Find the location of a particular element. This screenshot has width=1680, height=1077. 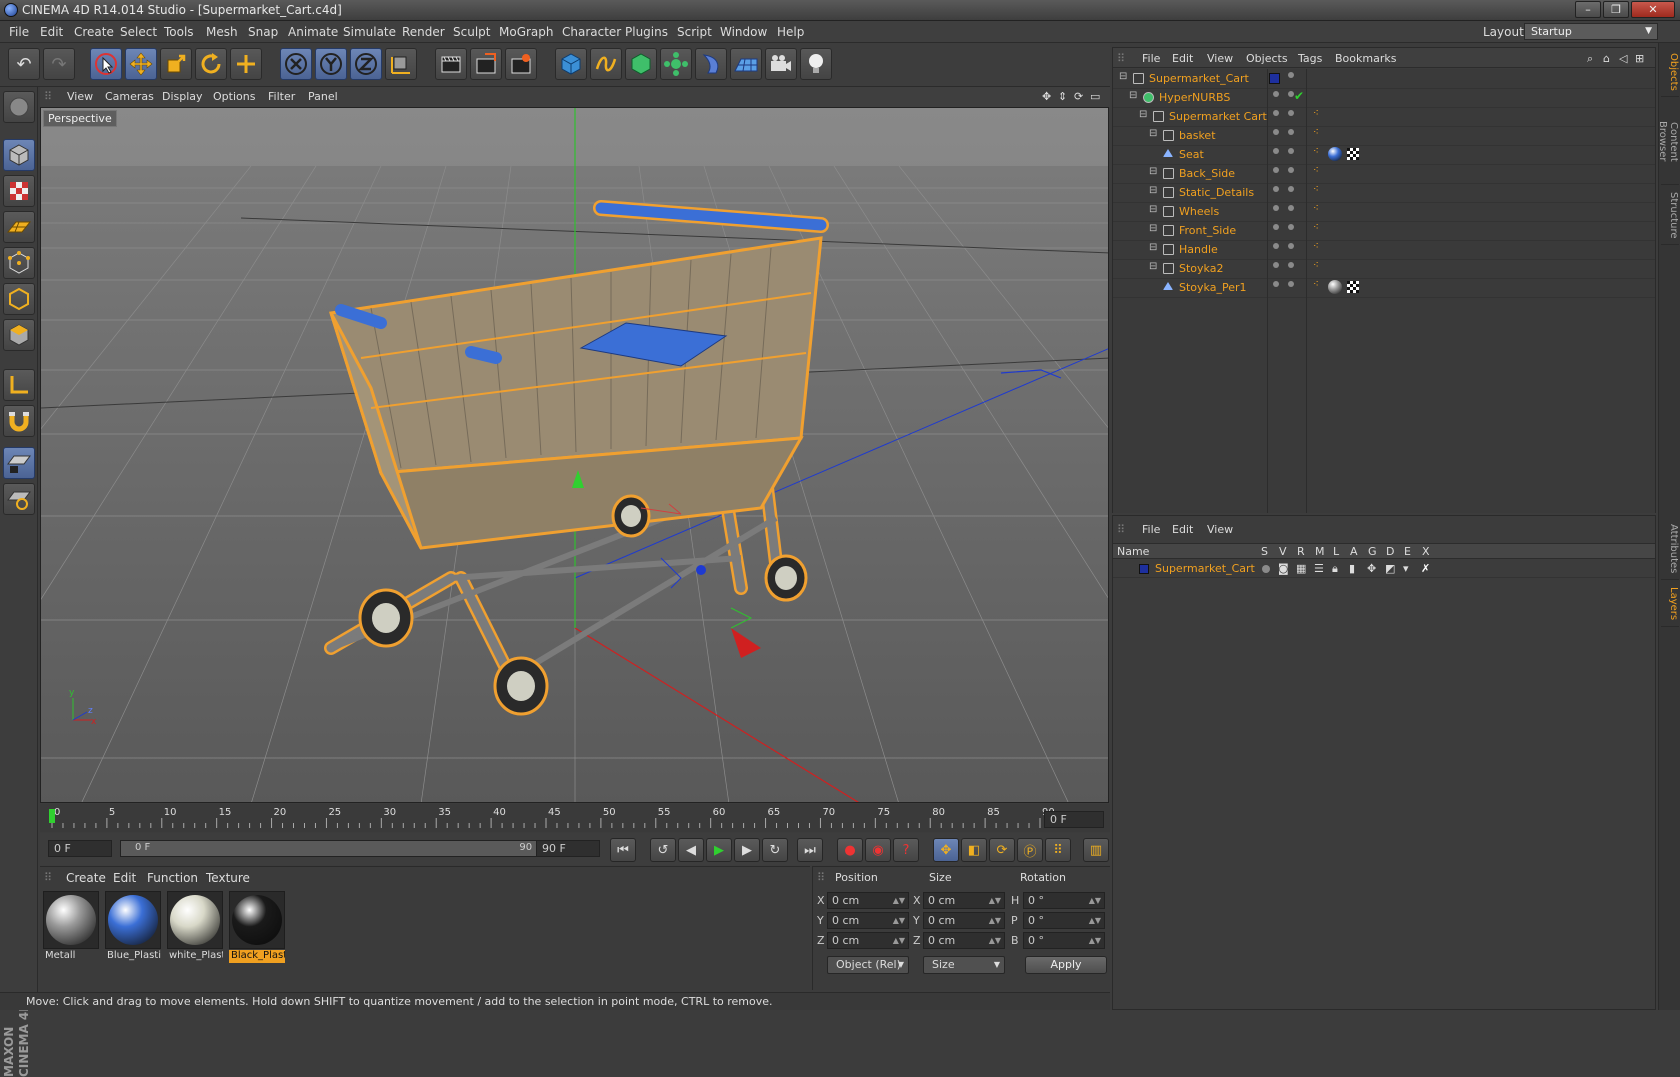

uvw-tag-icon is located at coordinates (1353, 287).